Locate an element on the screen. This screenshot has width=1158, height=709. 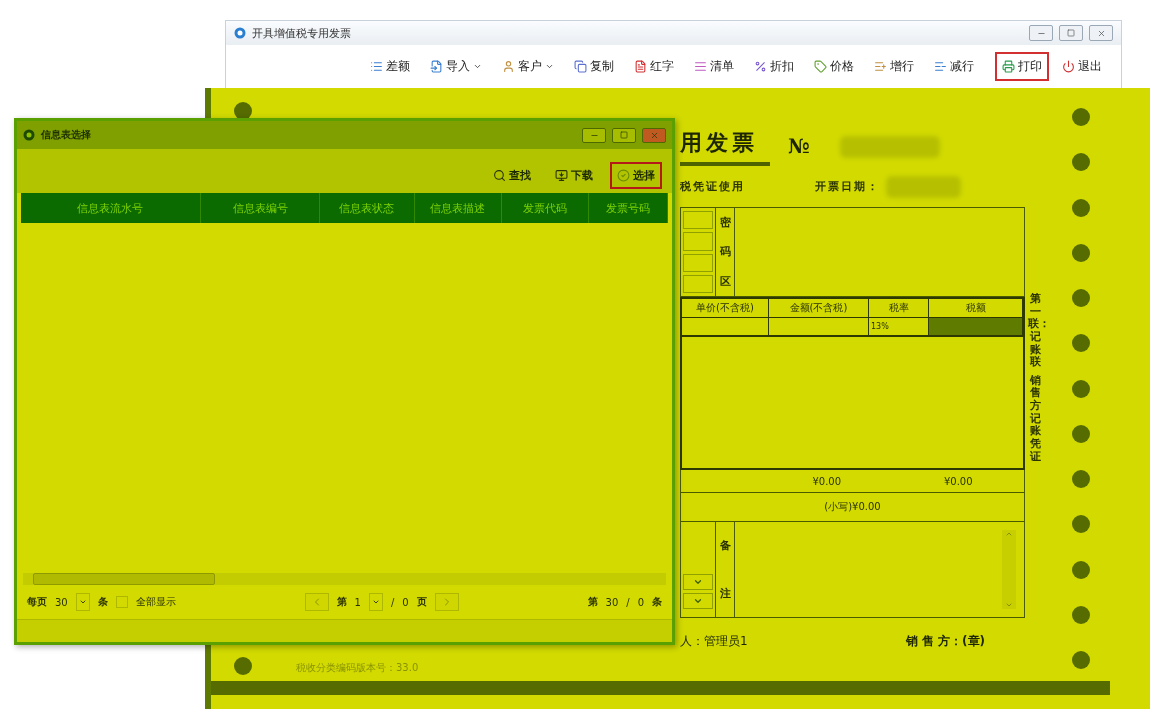
add-row-icon is located at coordinates (880, 66).